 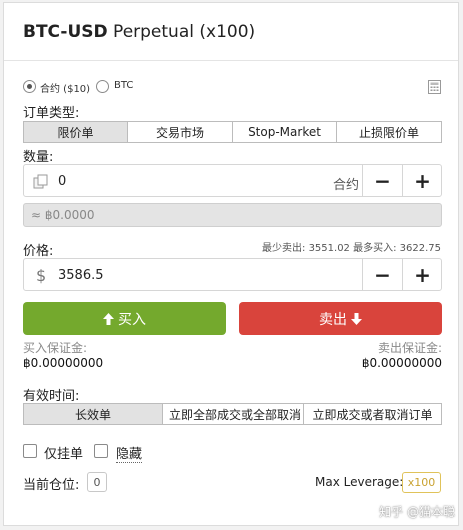 What do you see at coordinates (375, 248) in the screenshot?
I see `max-buy-label: 最多买入:` at bounding box center [375, 248].